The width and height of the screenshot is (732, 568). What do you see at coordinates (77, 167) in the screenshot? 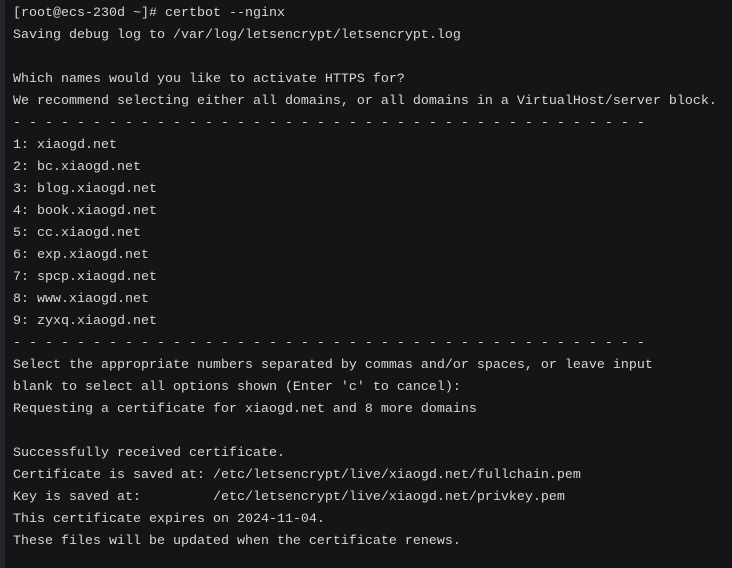
I see `terminal-line: 2: bc.xiaogd.net` at bounding box center [77, 167].